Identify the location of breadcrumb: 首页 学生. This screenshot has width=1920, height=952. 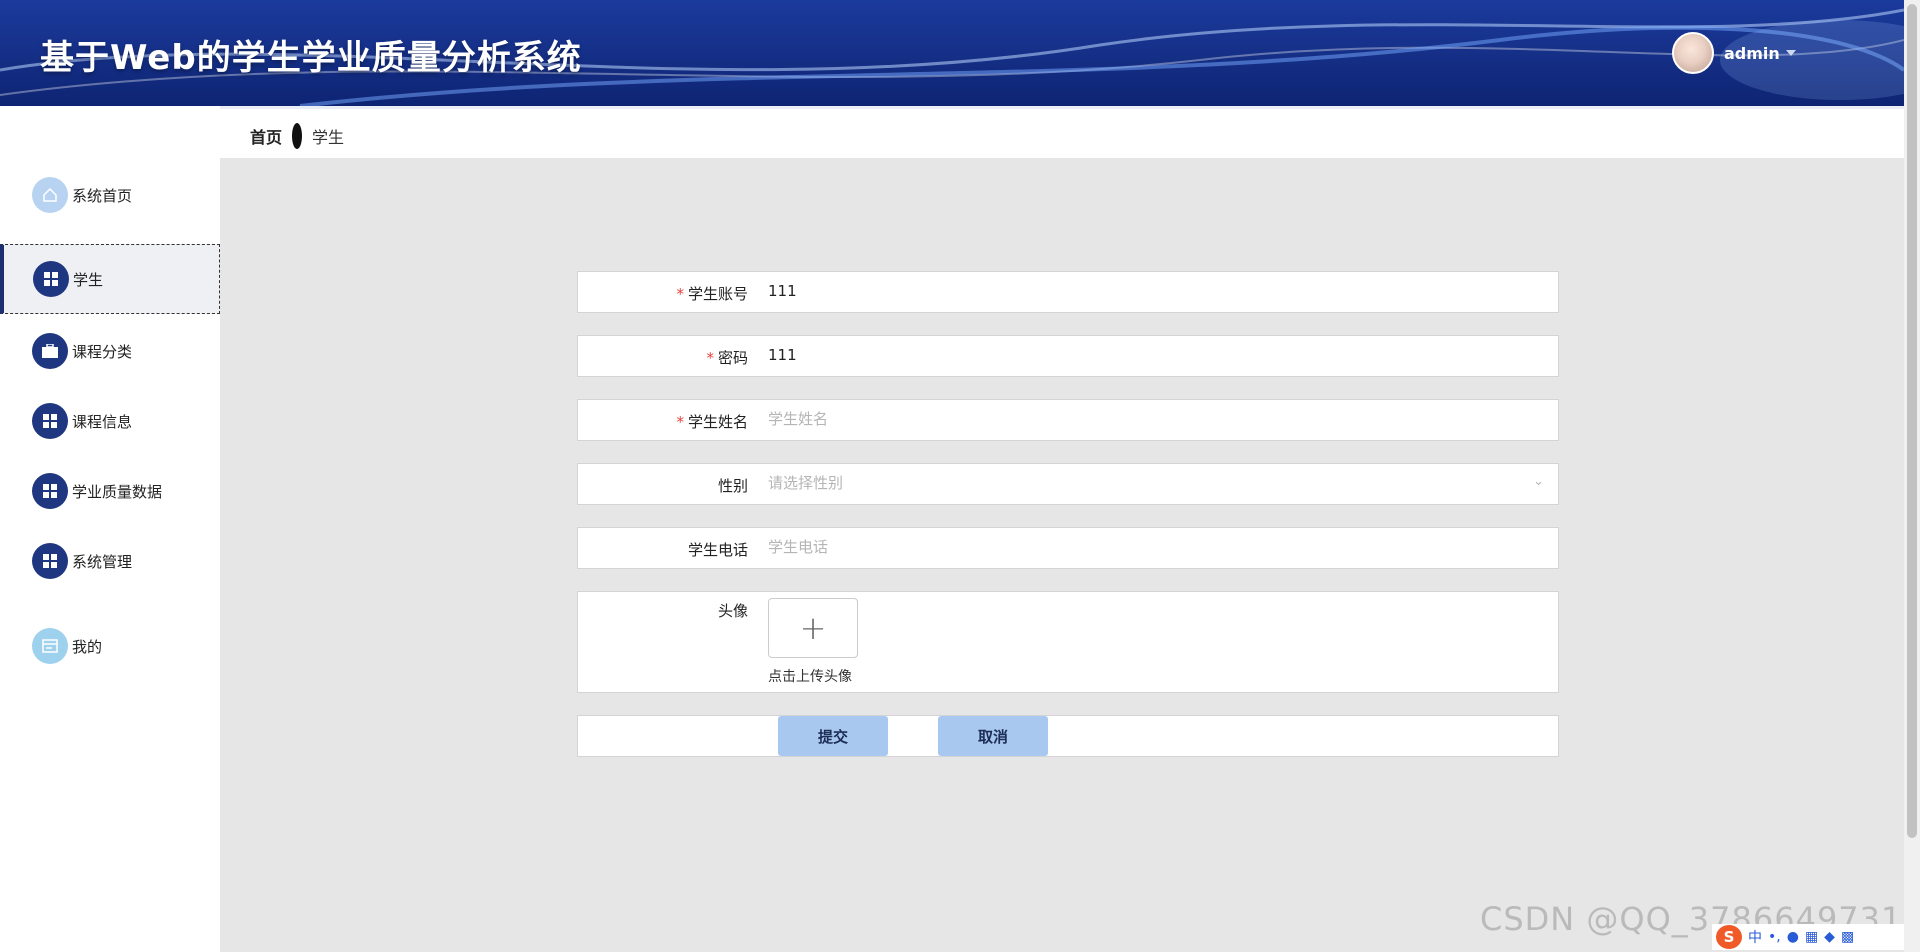
(297, 136).